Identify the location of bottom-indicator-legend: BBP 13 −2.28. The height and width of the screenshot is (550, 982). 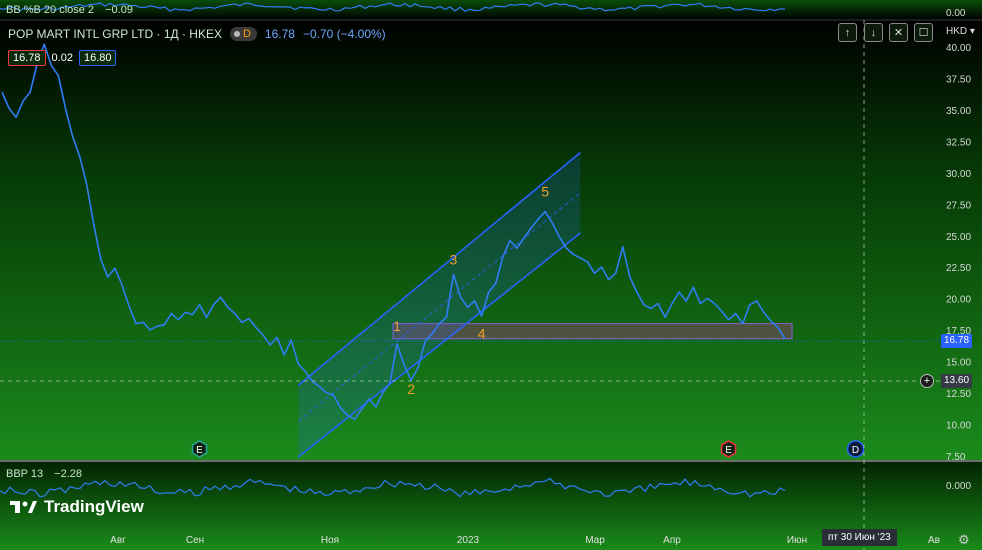
(48, 474).